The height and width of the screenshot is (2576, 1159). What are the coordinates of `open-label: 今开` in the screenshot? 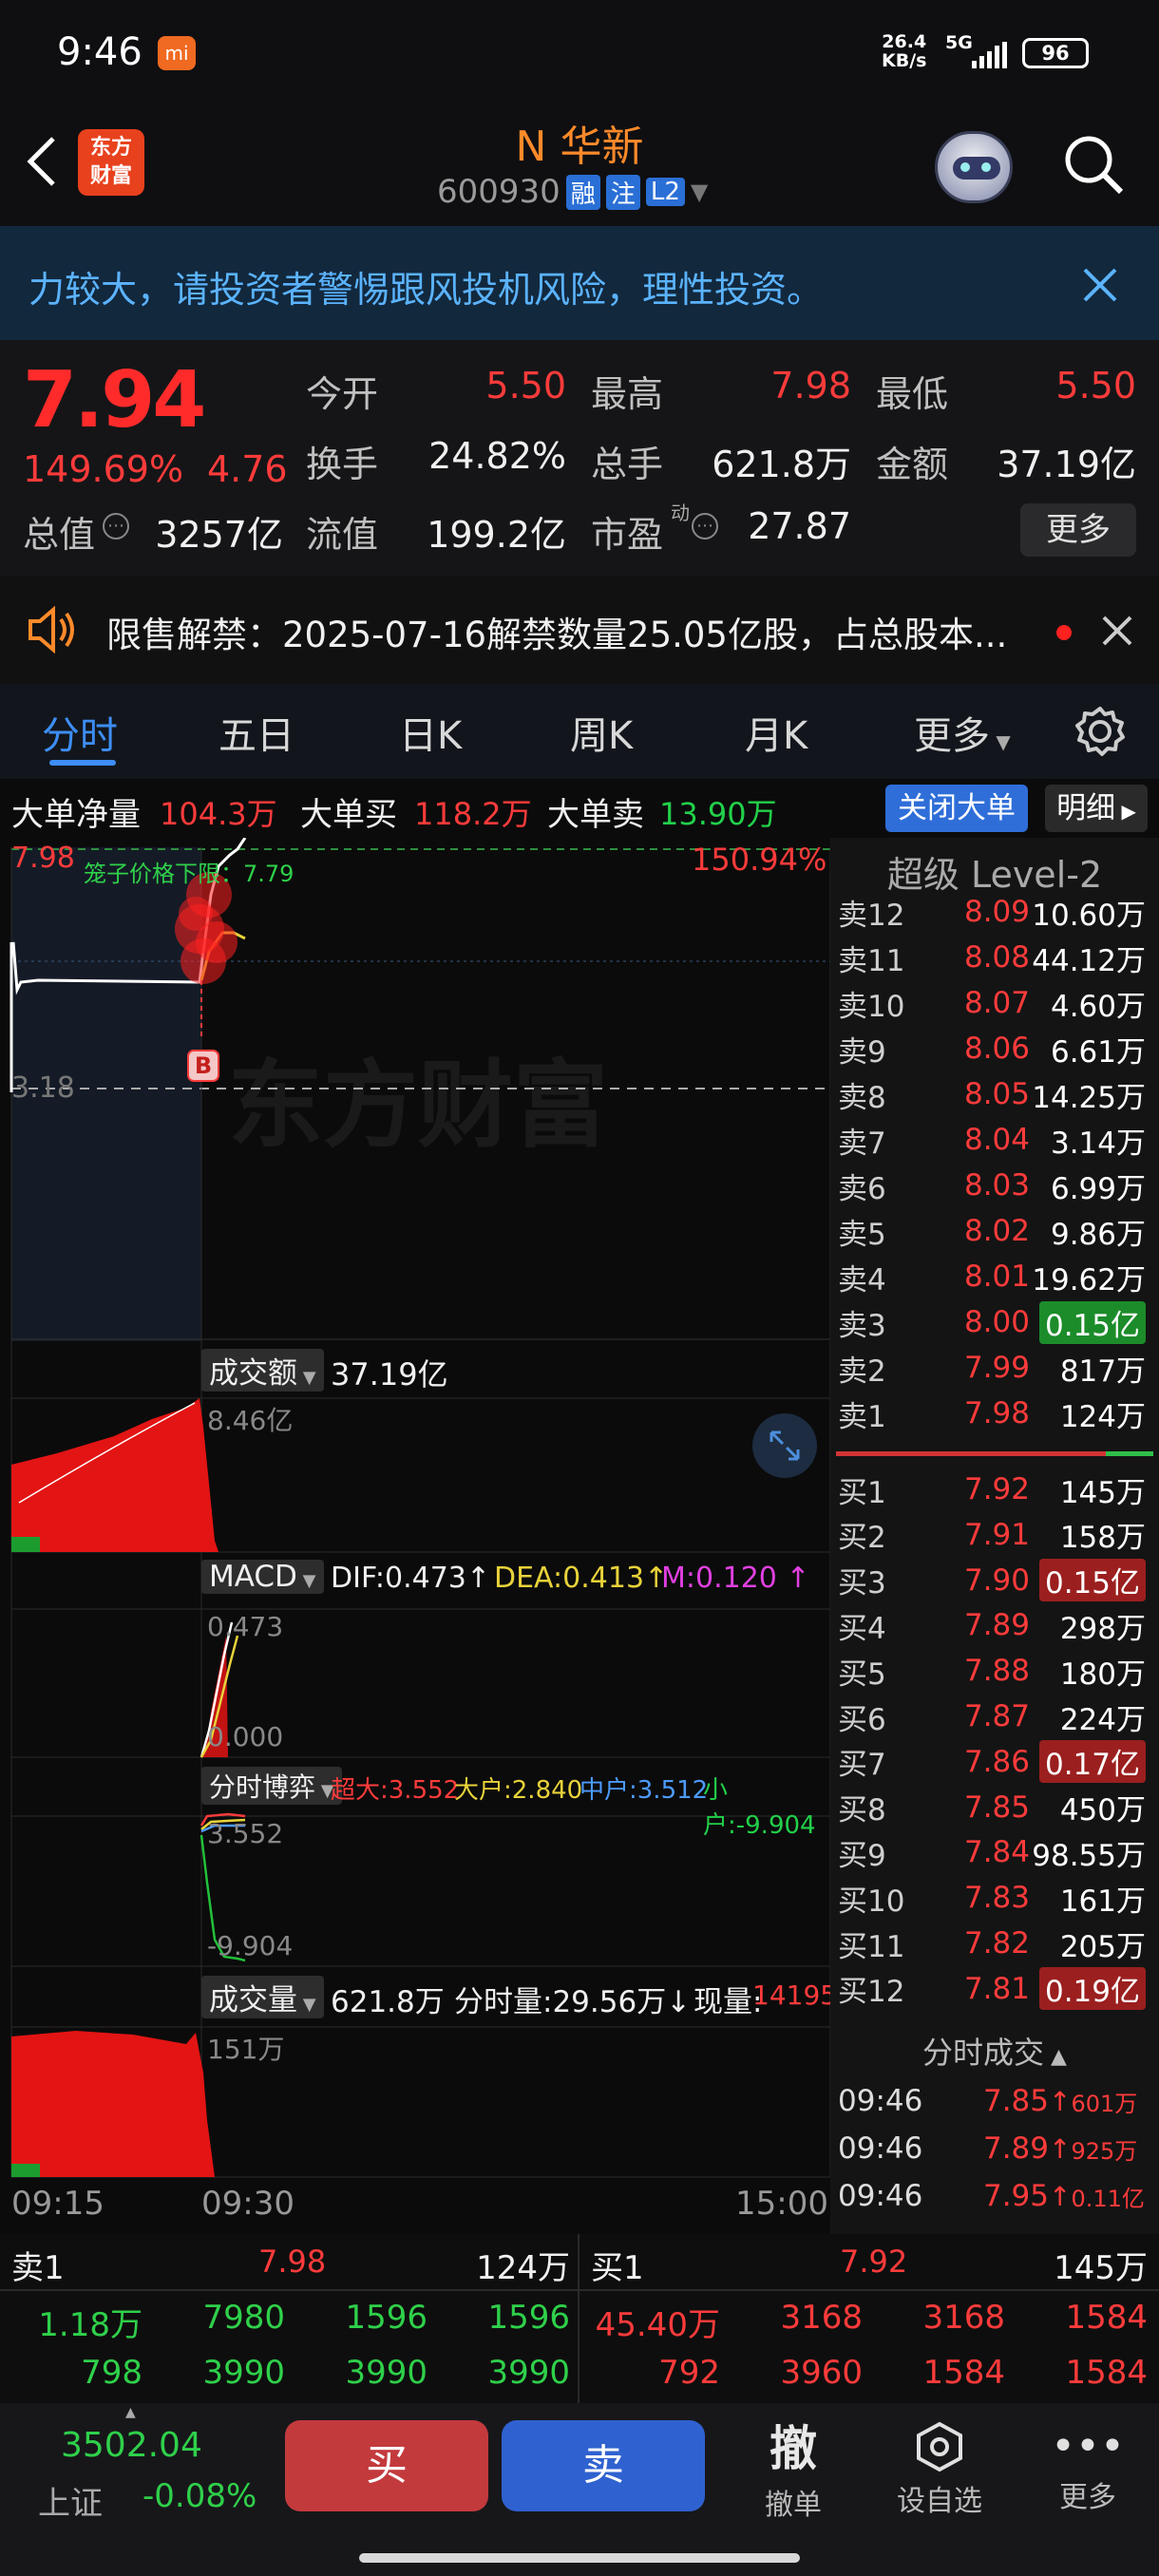 It's located at (342, 394).